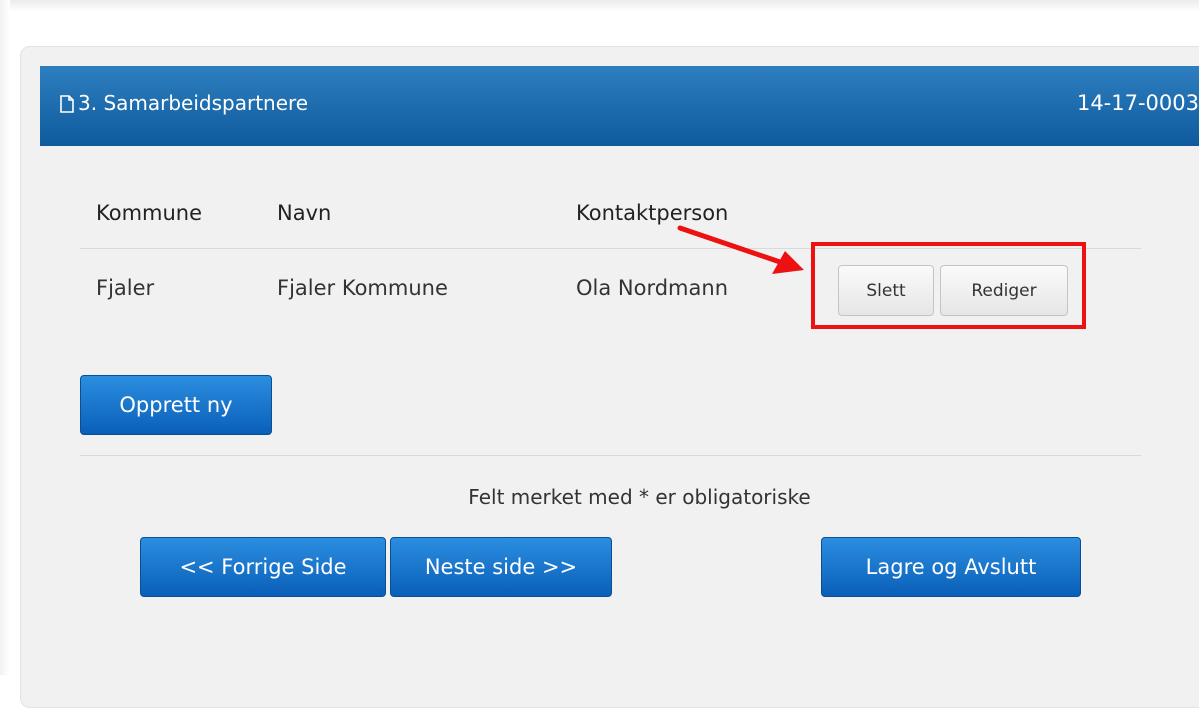 This screenshot has width=1199, height=708. Describe the element at coordinates (501, 567) in the screenshot. I see `next-page-button: Neste side >>` at that location.